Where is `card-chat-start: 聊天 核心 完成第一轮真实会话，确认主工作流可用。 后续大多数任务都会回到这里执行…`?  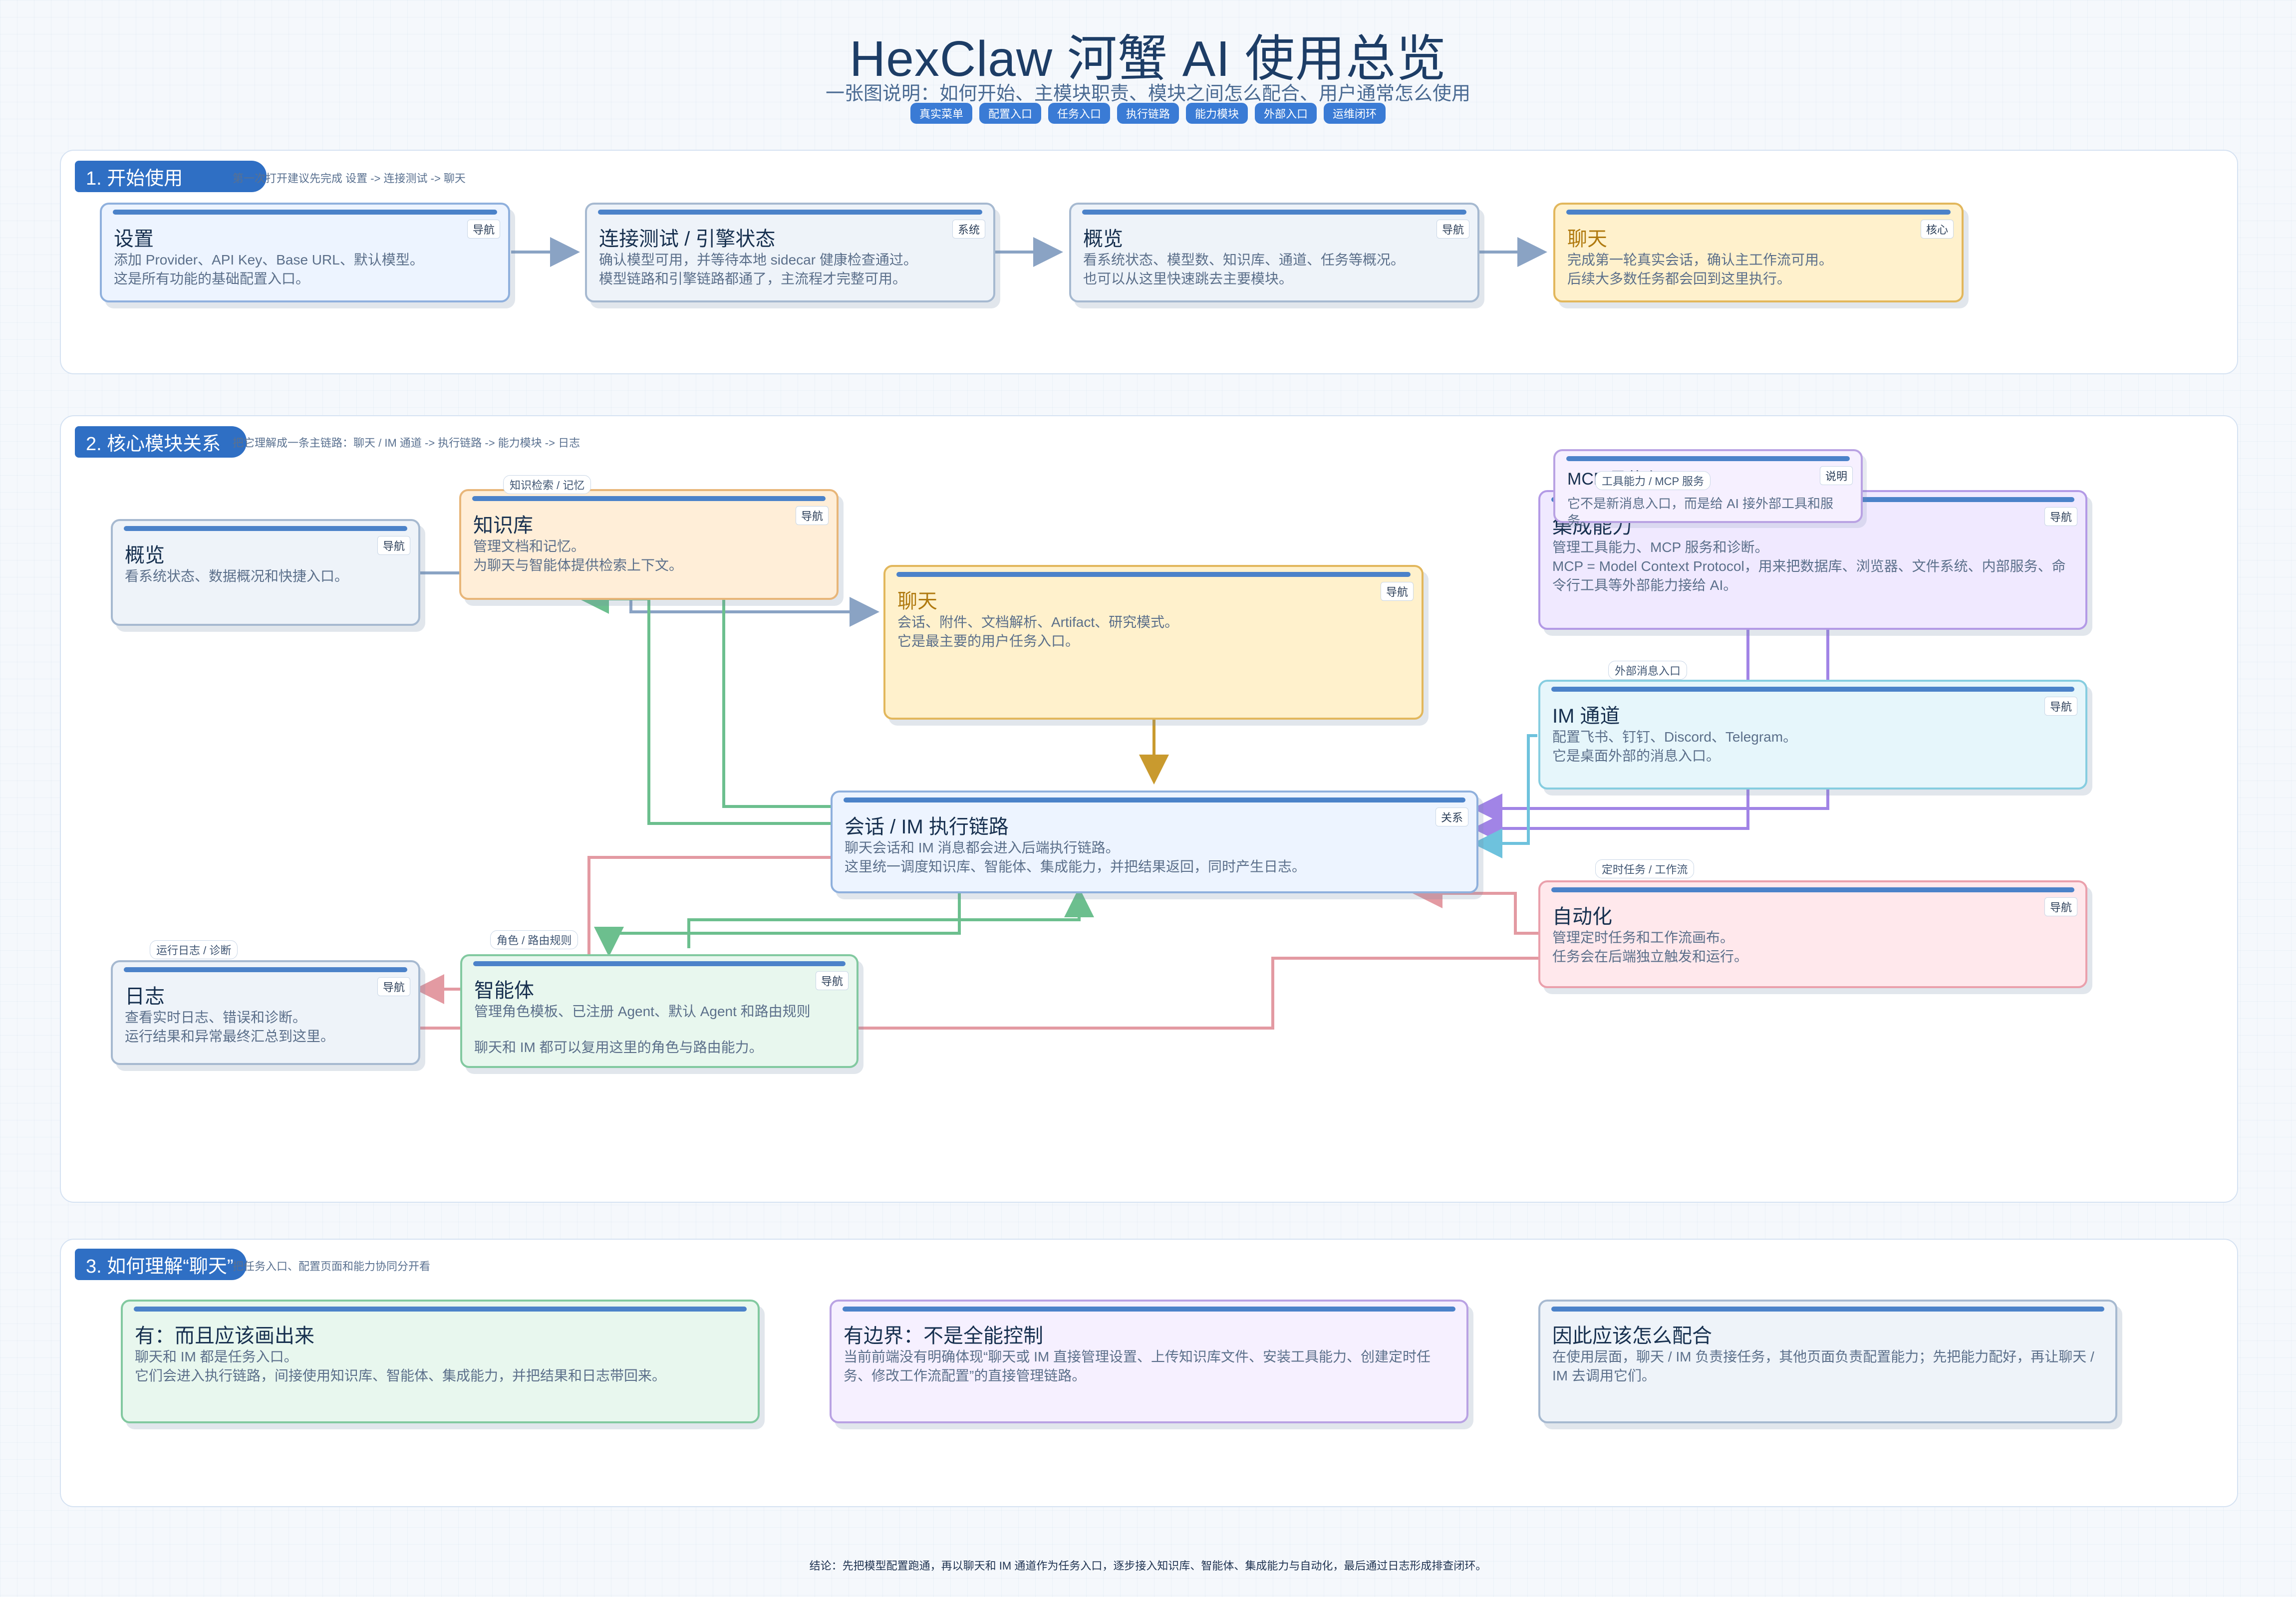
card-chat-start: 聊天 核心 完成第一轮真实会话，确认主工作流可用。 后续大多数任务都会回到这里执行… is located at coordinates (1759, 253).